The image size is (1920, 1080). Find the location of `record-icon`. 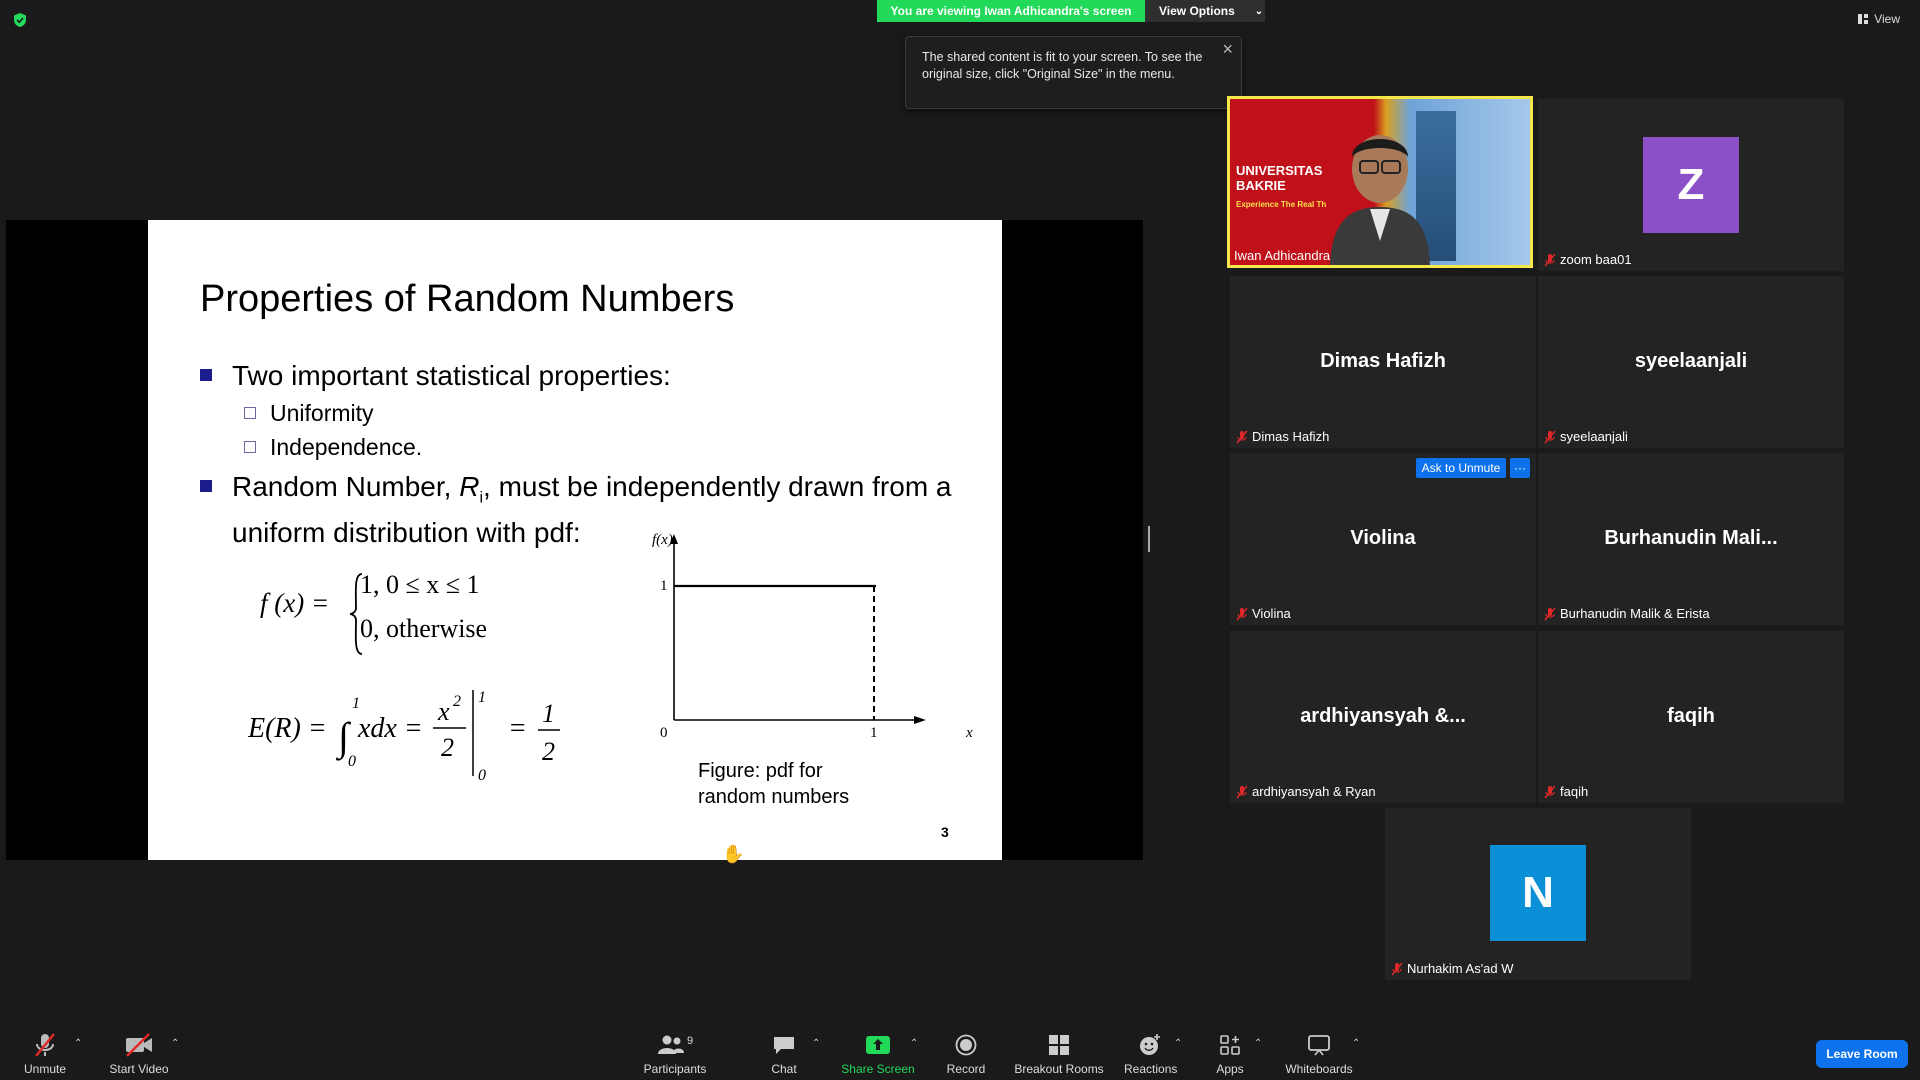

record-icon is located at coordinates (966, 1045).